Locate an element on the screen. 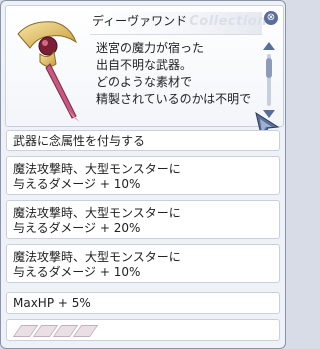 The height and width of the screenshot is (349, 320). property-magic-bonus-1: 魔法攻撃時、大型モンスターに 与えるダメージ + 10% is located at coordinates (143, 175).